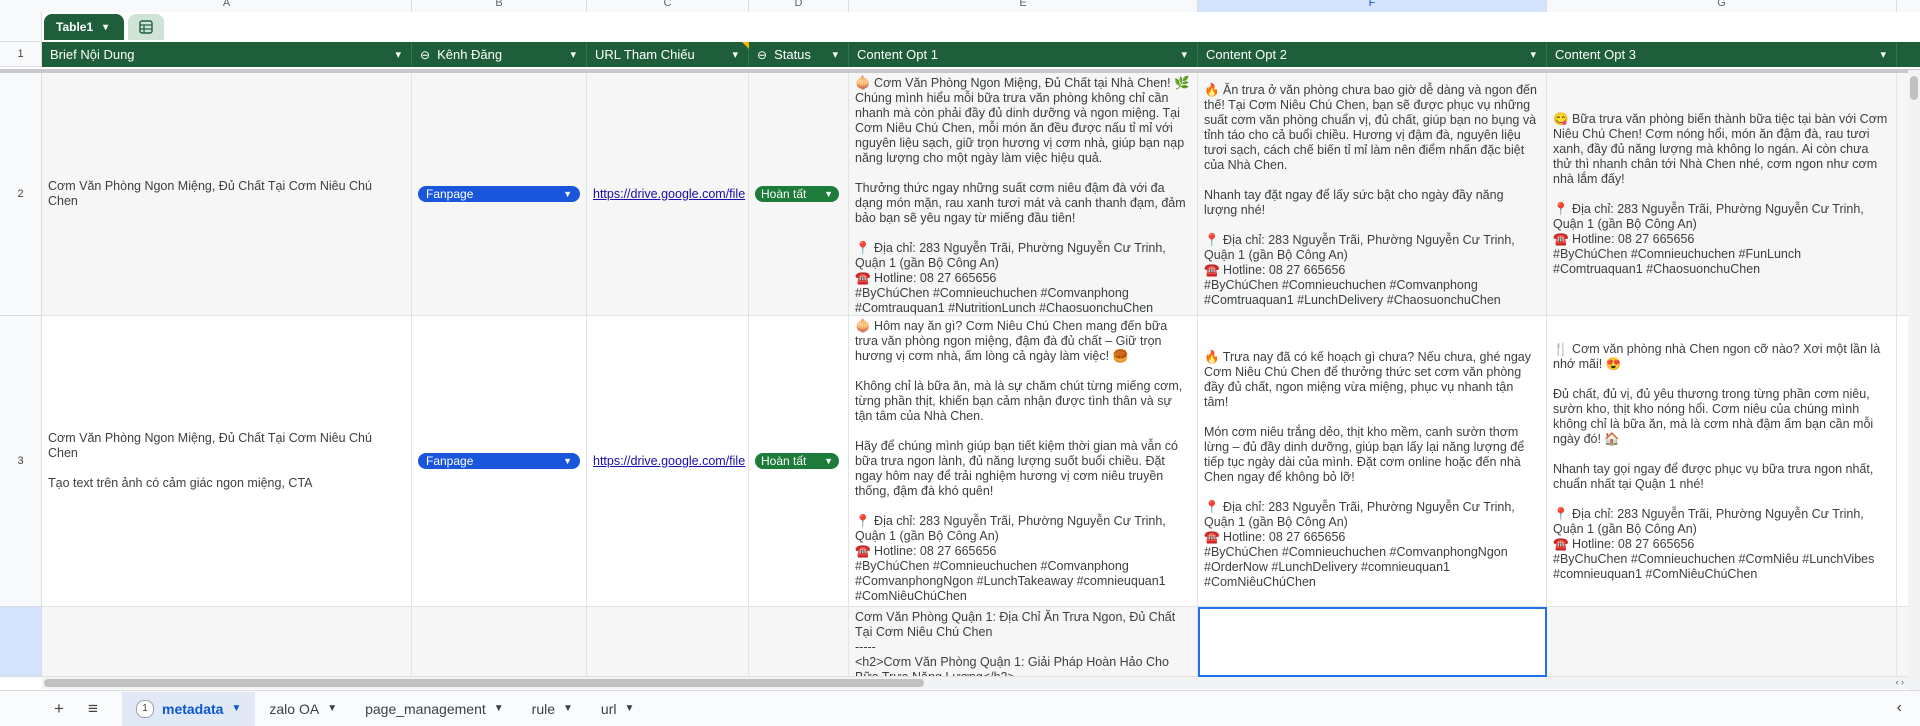 The height and width of the screenshot is (726, 1920). Describe the element at coordinates (668, 642) in the screenshot. I see `url-cell` at that location.